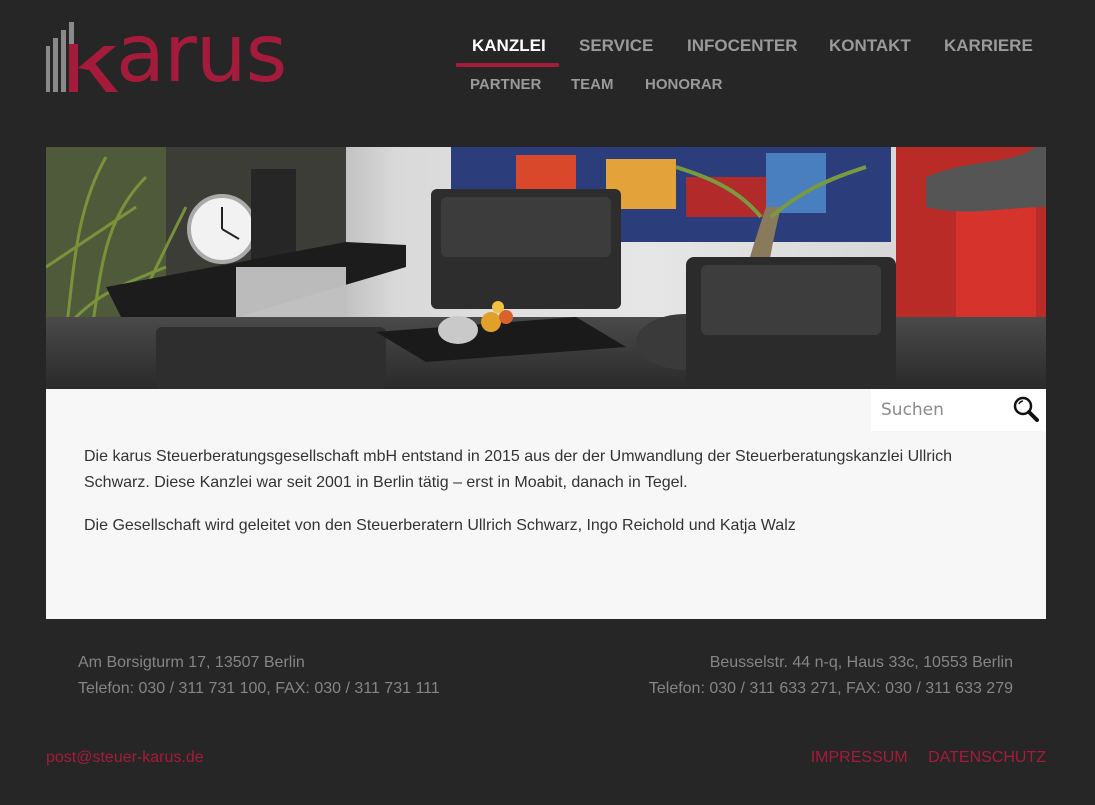  I want to click on footer-email-link: post@steuer-karus.de, so click(125, 758).